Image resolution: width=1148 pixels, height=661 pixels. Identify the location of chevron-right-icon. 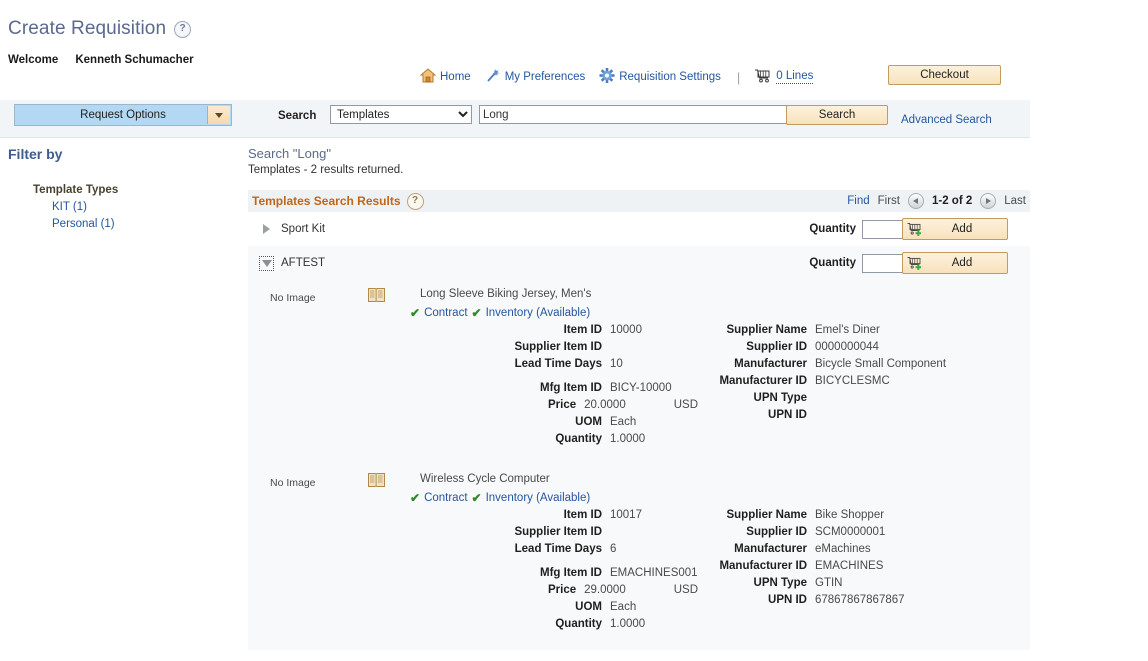
(266, 229).